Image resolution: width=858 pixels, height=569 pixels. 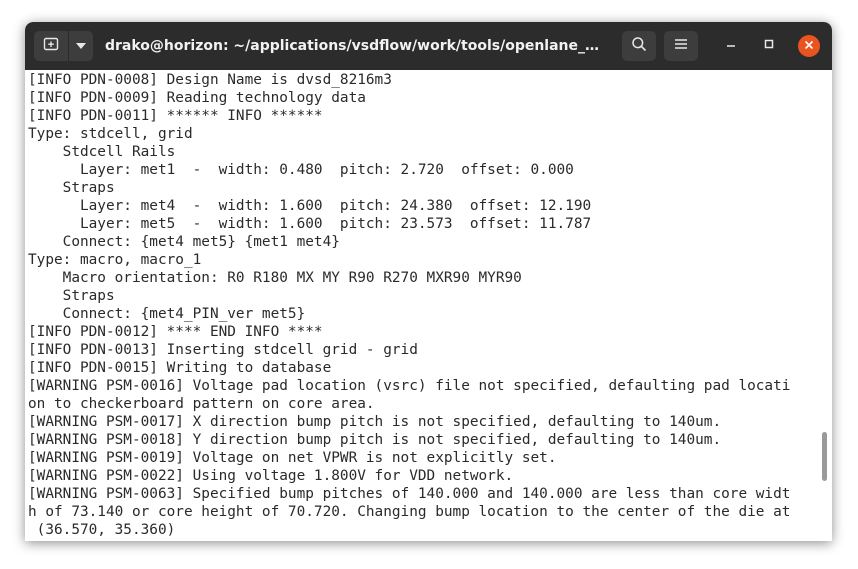 I want to click on terminal-line: Stdcell Rails, so click(x=102, y=152).